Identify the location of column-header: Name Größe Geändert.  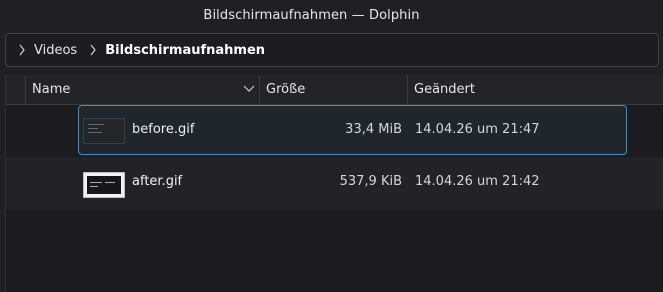
(334, 90).